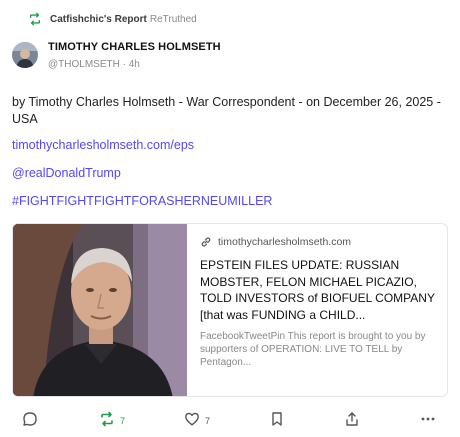 The width and height of the screenshot is (460, 437). I want to click on author-name: TIMOTHY CHARLES HOLMSETH, so click(134, 47).